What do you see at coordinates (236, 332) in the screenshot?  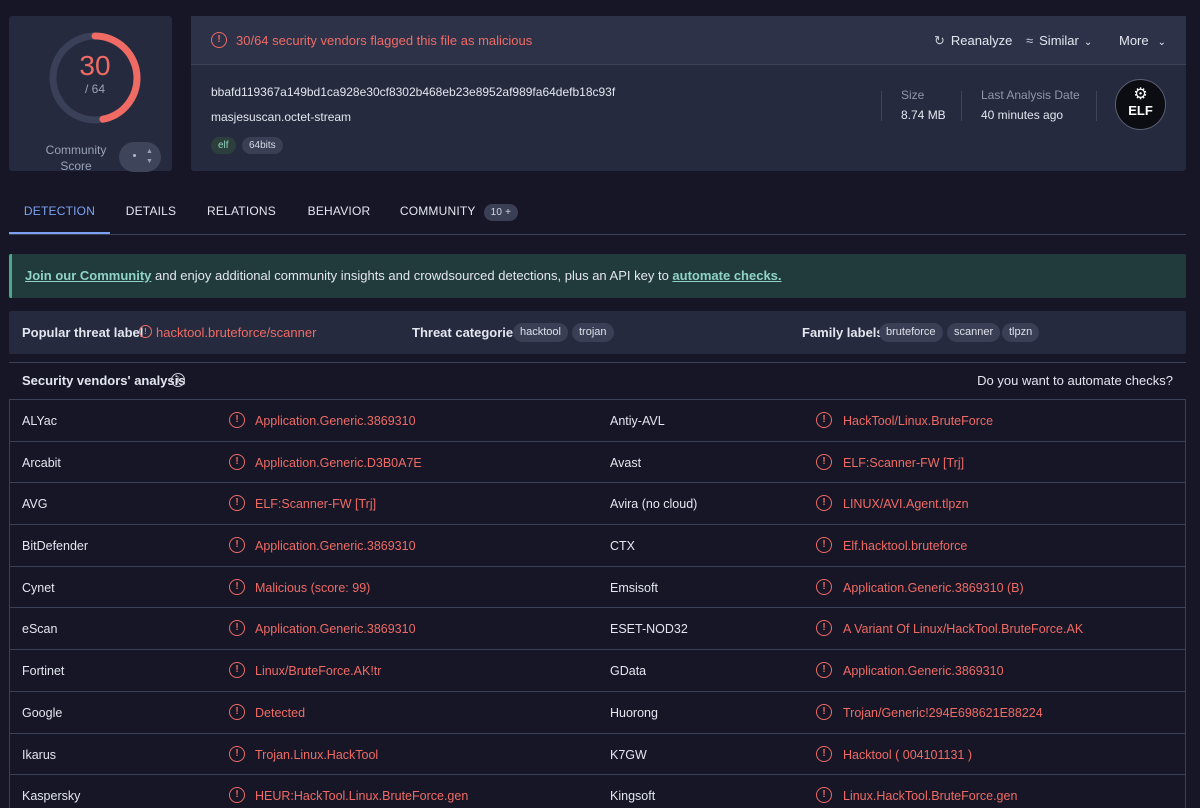 I see `popular-threat-value: hacktool.bruteforce/scanner` at bounding box center [236, 332].